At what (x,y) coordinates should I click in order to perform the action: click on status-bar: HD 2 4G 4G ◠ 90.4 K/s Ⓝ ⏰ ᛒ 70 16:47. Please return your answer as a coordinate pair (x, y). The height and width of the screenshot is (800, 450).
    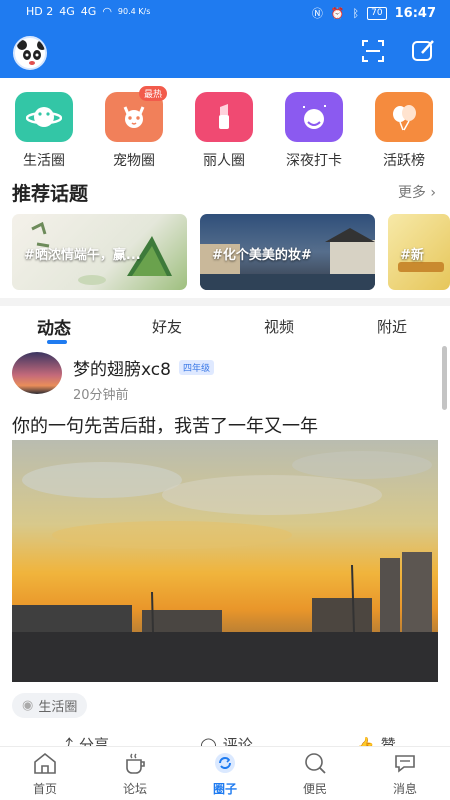
    Looking at the image, I should click on (225, 13).